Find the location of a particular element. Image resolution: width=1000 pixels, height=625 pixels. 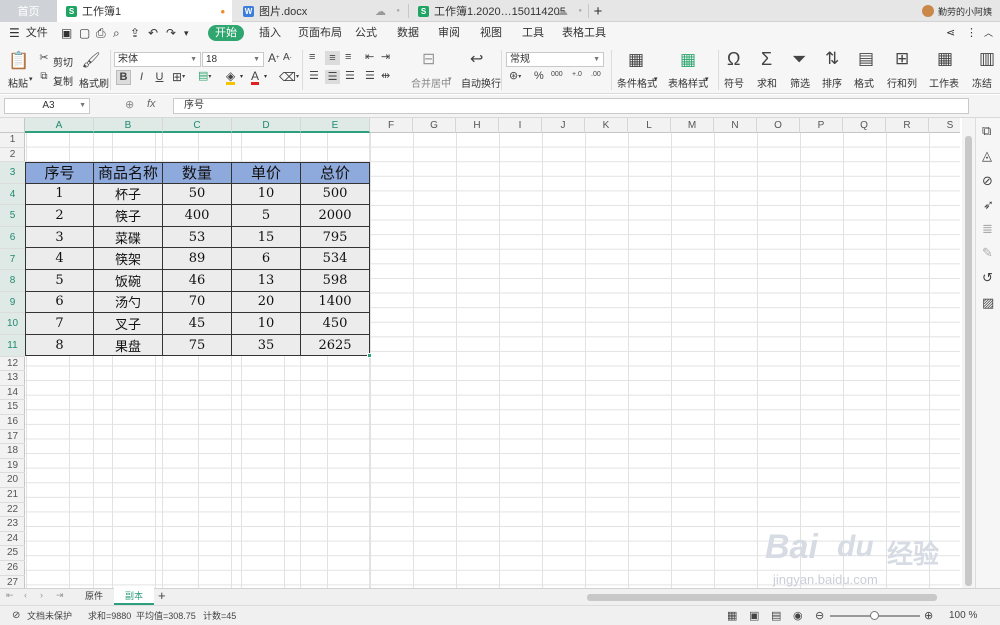

cut-label: 剪切 is located at coordinates (63, 61).